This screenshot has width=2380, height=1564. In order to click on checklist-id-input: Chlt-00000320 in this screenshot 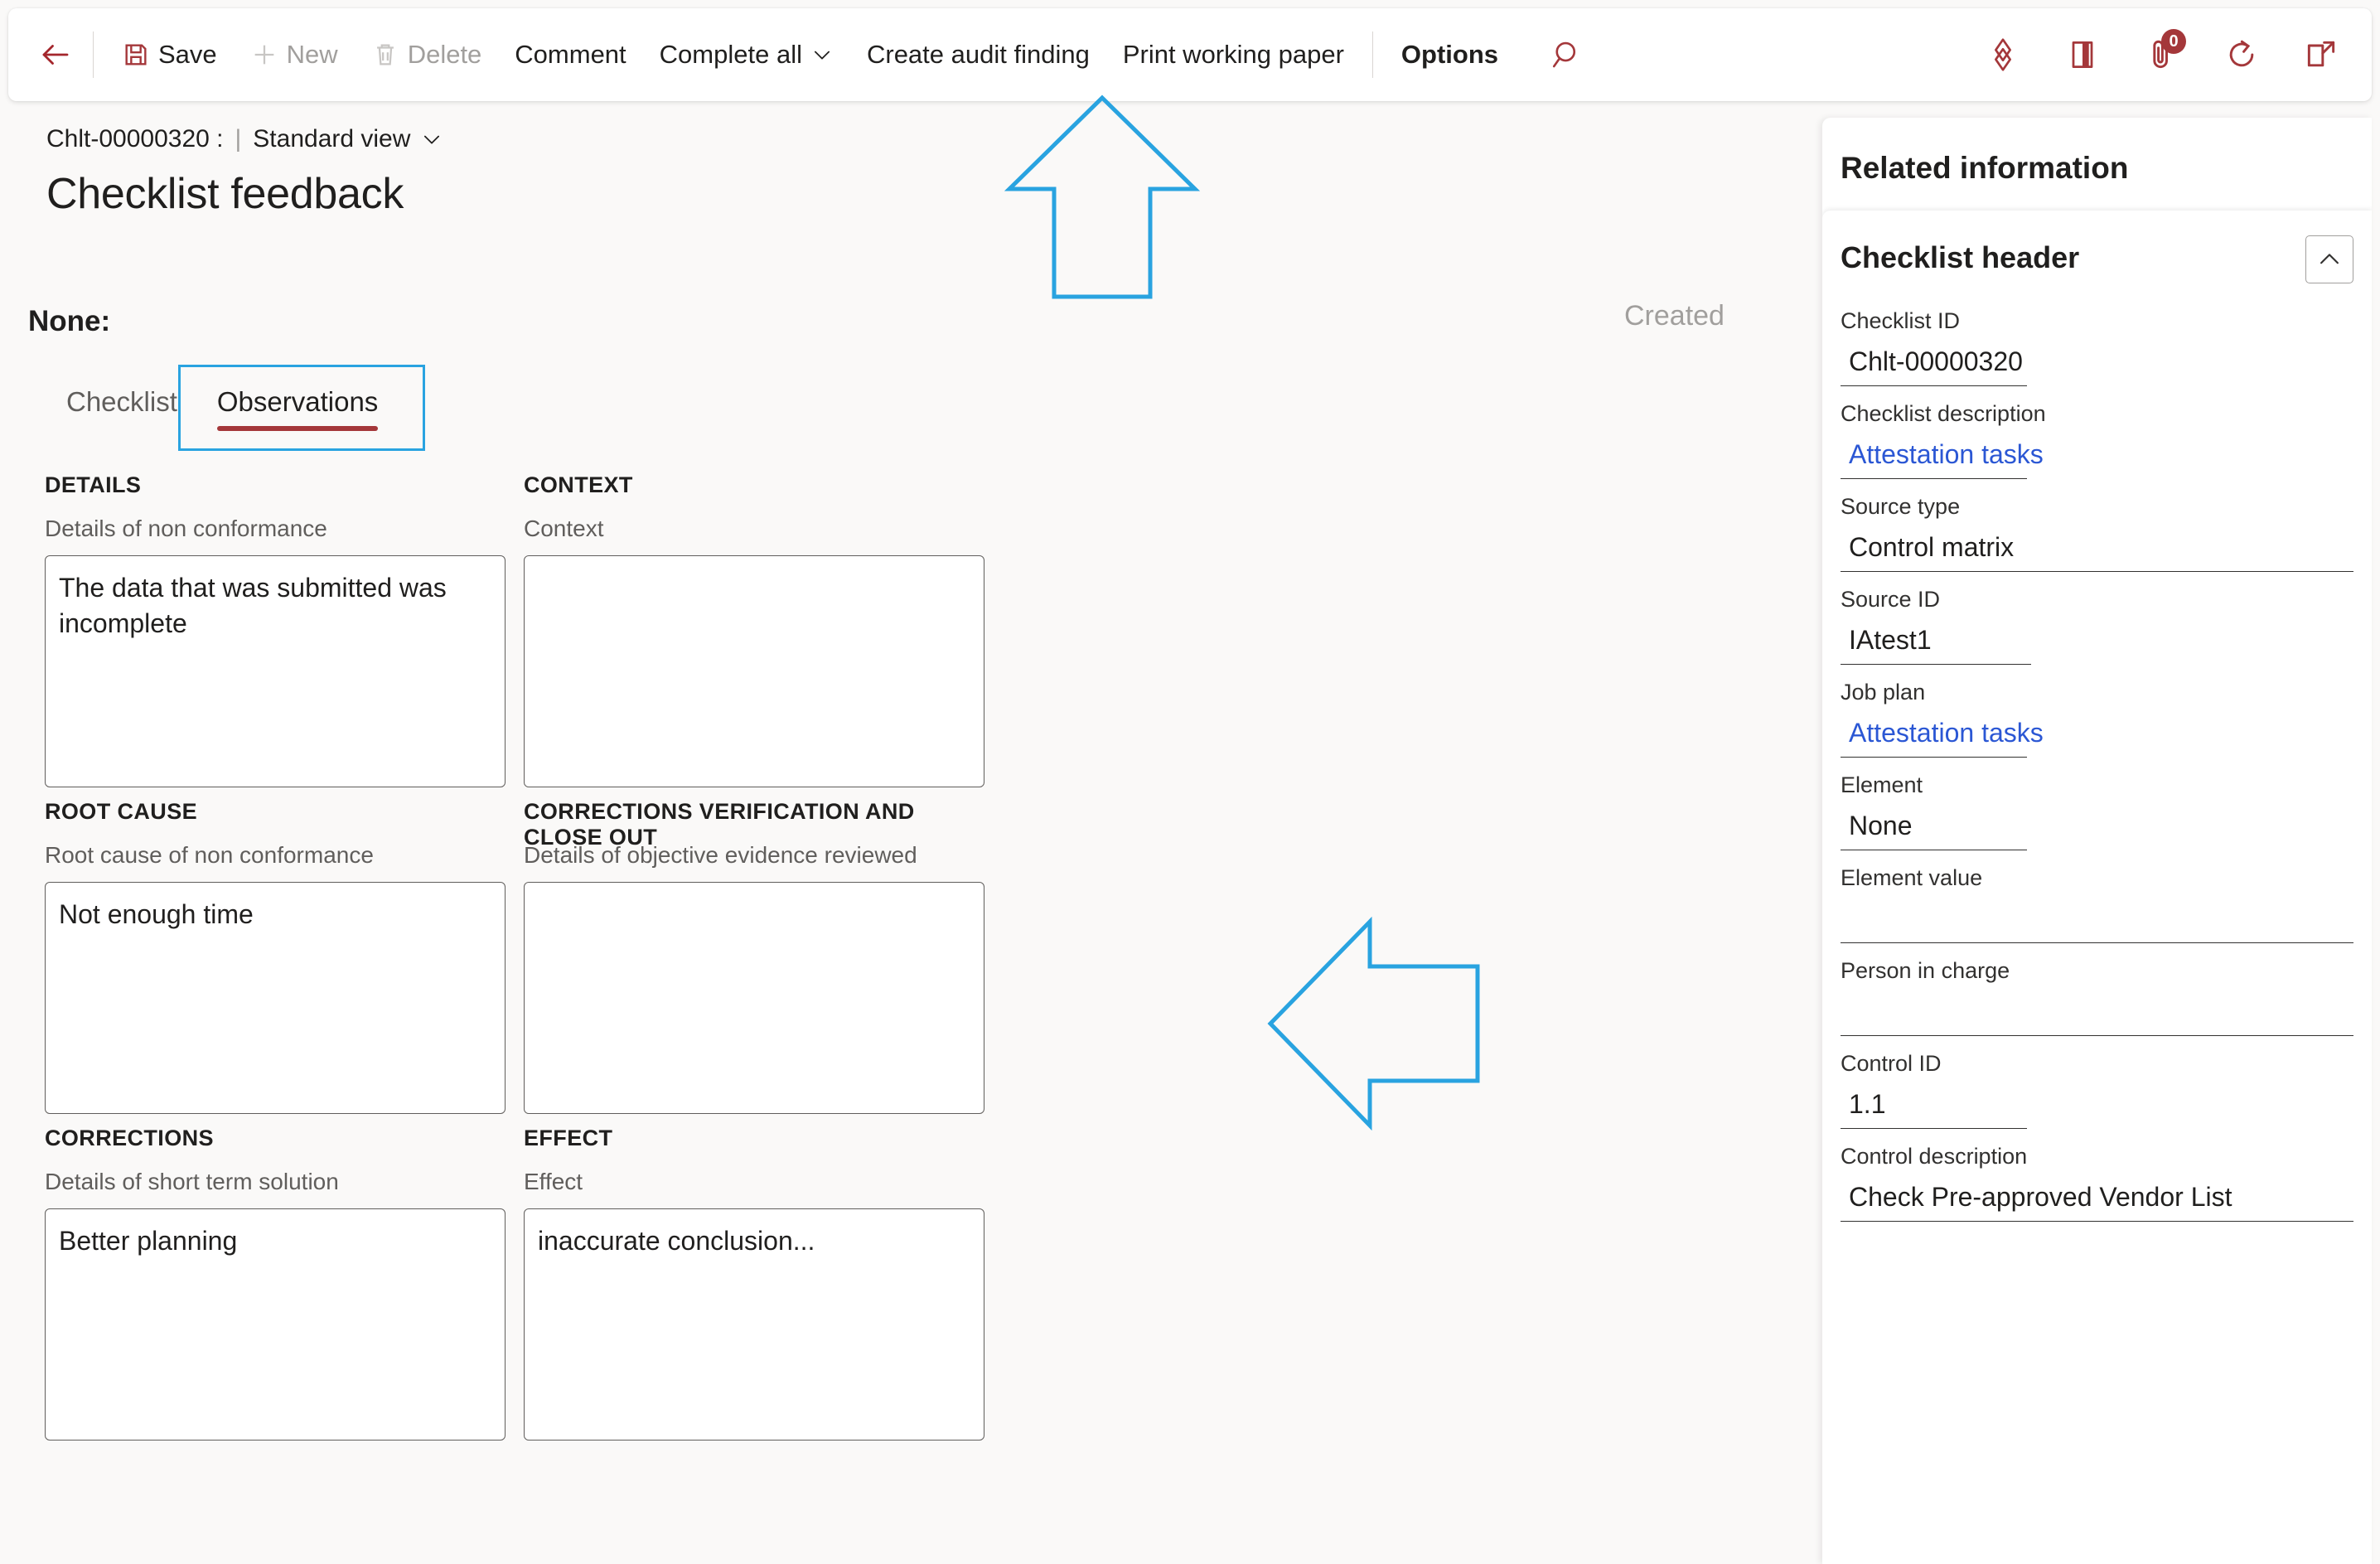, I will do `click(1934, 364)`.